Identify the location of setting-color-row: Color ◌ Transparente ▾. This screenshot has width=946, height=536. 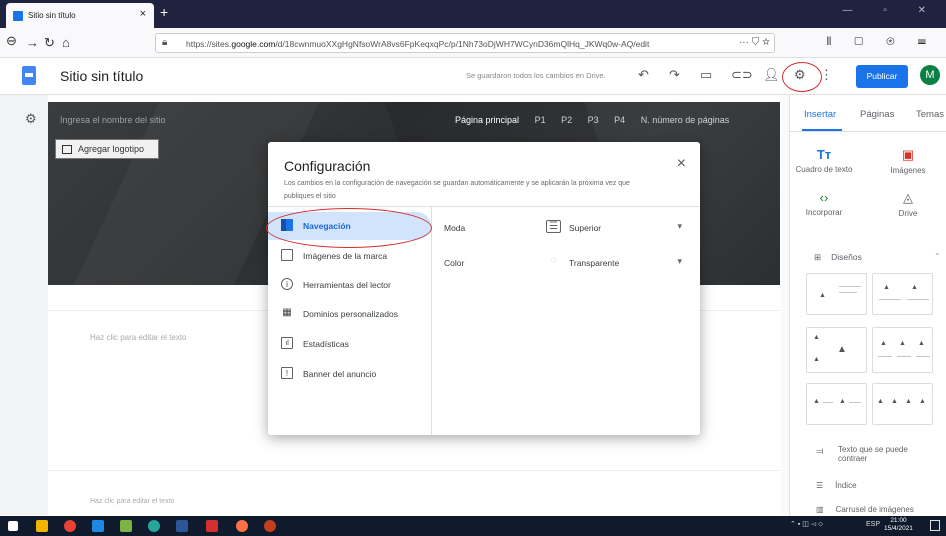
(568, 263).